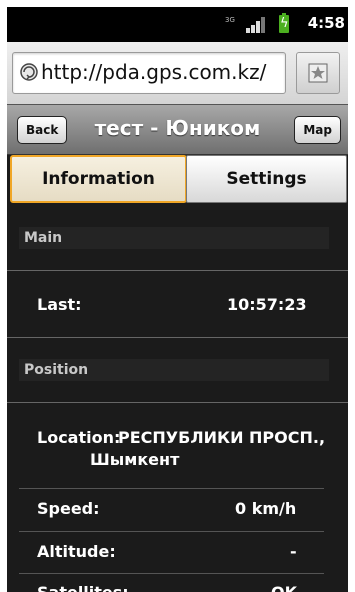 This screenshot has height=592, width=355. I want to click on globe-icon, so click(29, 72).